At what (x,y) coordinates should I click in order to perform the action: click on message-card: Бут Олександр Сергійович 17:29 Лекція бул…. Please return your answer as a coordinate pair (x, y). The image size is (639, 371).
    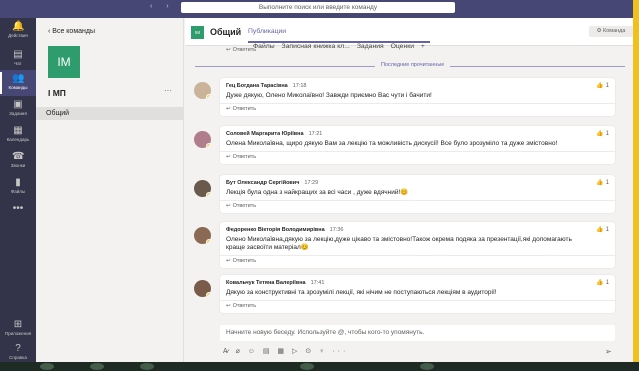
    Looking at the image, I should click on (417, 194).